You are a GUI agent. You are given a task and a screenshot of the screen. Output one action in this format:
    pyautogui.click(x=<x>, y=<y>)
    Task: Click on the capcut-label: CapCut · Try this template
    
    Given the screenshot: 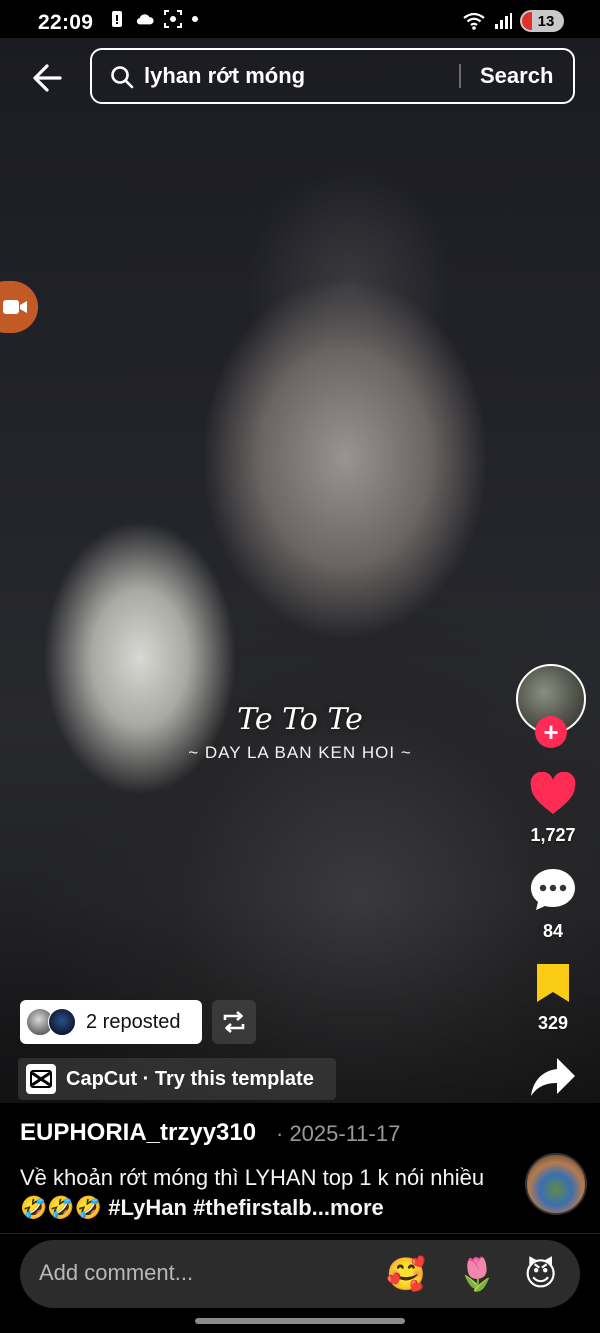 What is the action you would take?
    pyautogui.click(x=190, y=1078)
    